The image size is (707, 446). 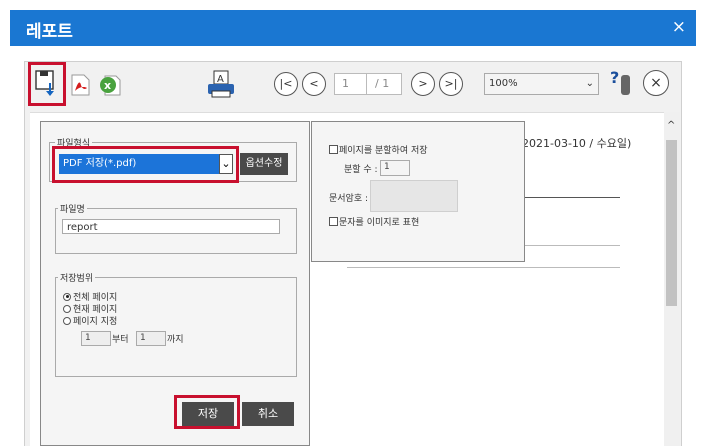 I want to click on range-from-input: 1, so click(x=96, y=338).